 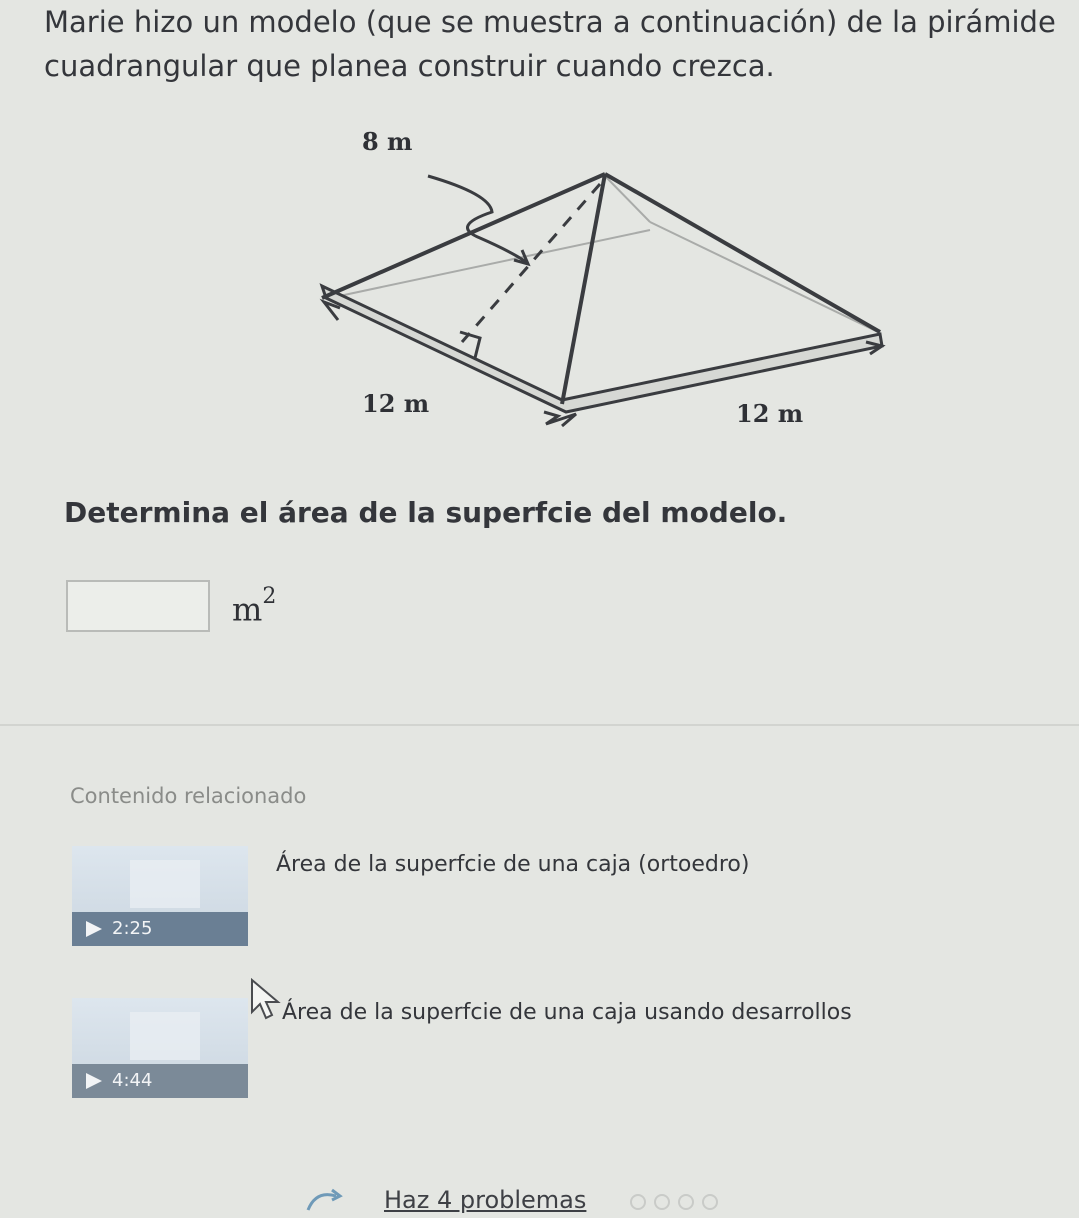 I want to click on unit-exponent: 2, so click(x=269, y=596).